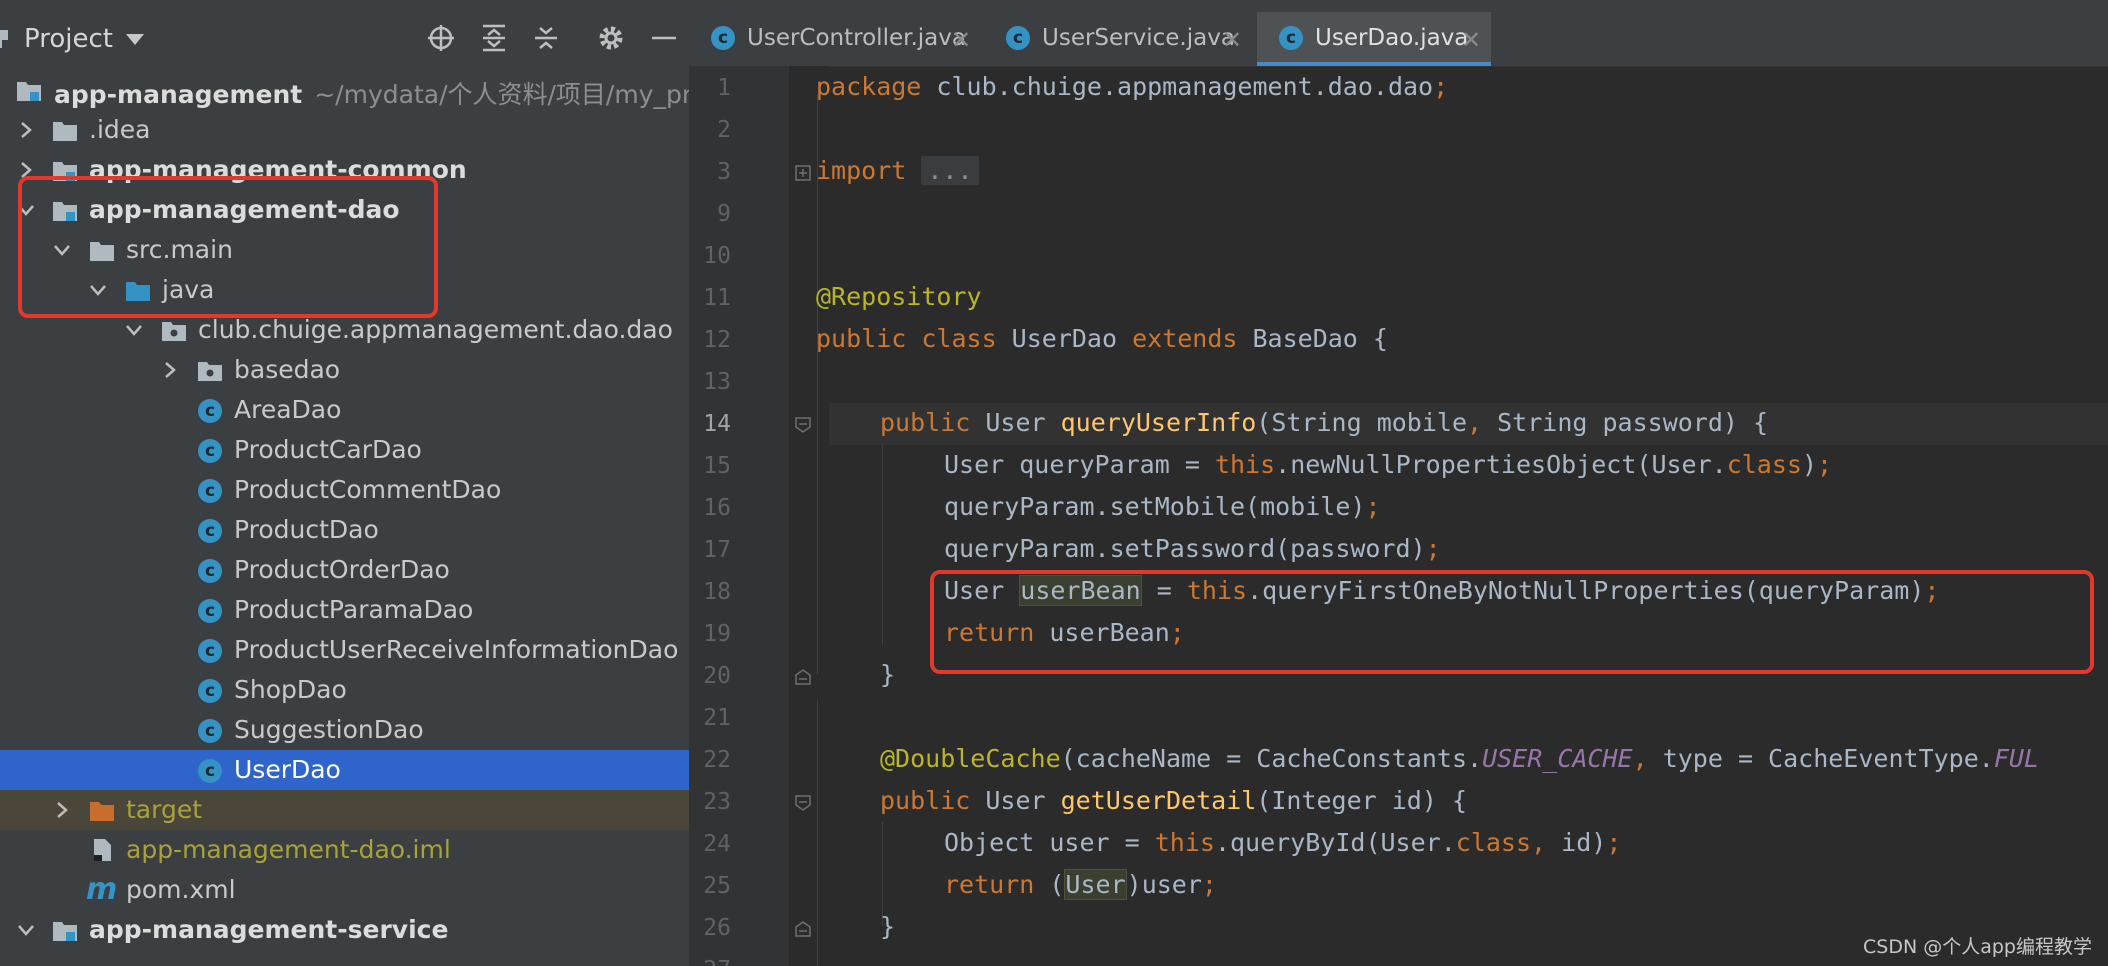 The height and width of the screenshot is (966, 2108). Describe the element at coordinates (344, 130) in the screenshot. I see `tree-item-idea: .idea` at that location.